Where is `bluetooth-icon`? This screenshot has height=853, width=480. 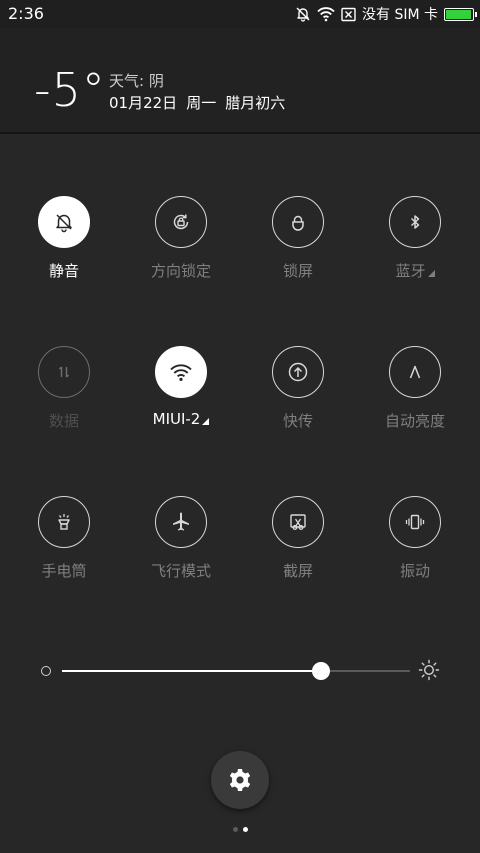 bluetooth-icon is located at coordinates (415, 222).